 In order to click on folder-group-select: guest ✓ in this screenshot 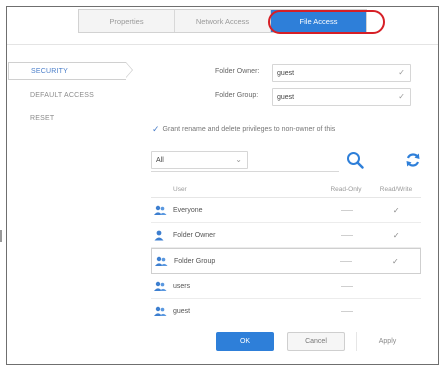, I will do `click(341, 97)`.